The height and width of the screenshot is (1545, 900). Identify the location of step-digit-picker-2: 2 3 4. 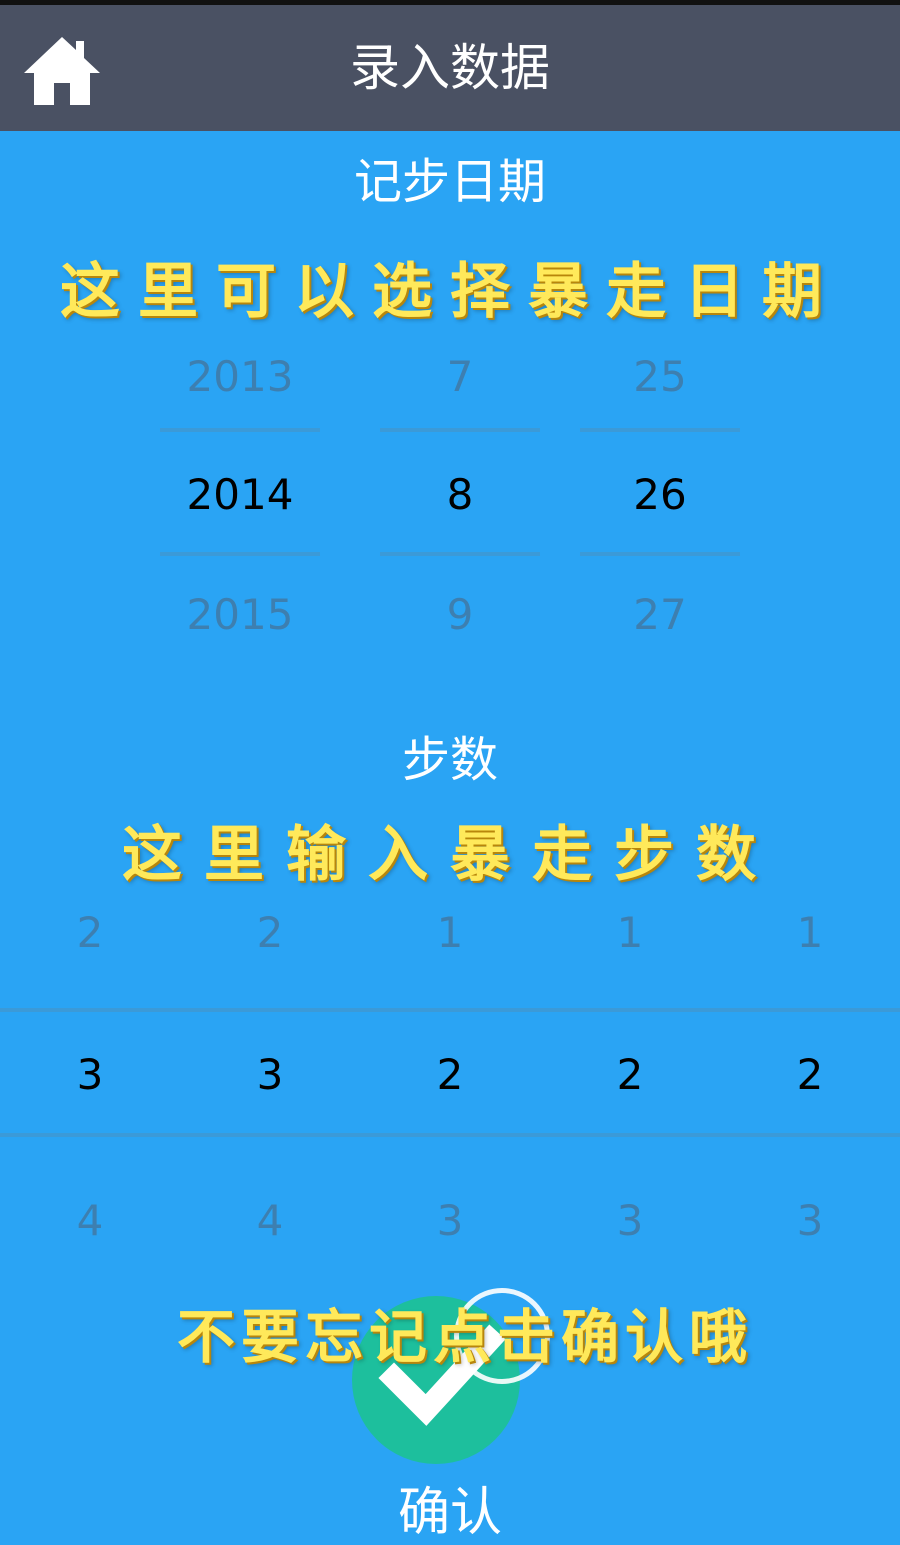
(270, 1080).